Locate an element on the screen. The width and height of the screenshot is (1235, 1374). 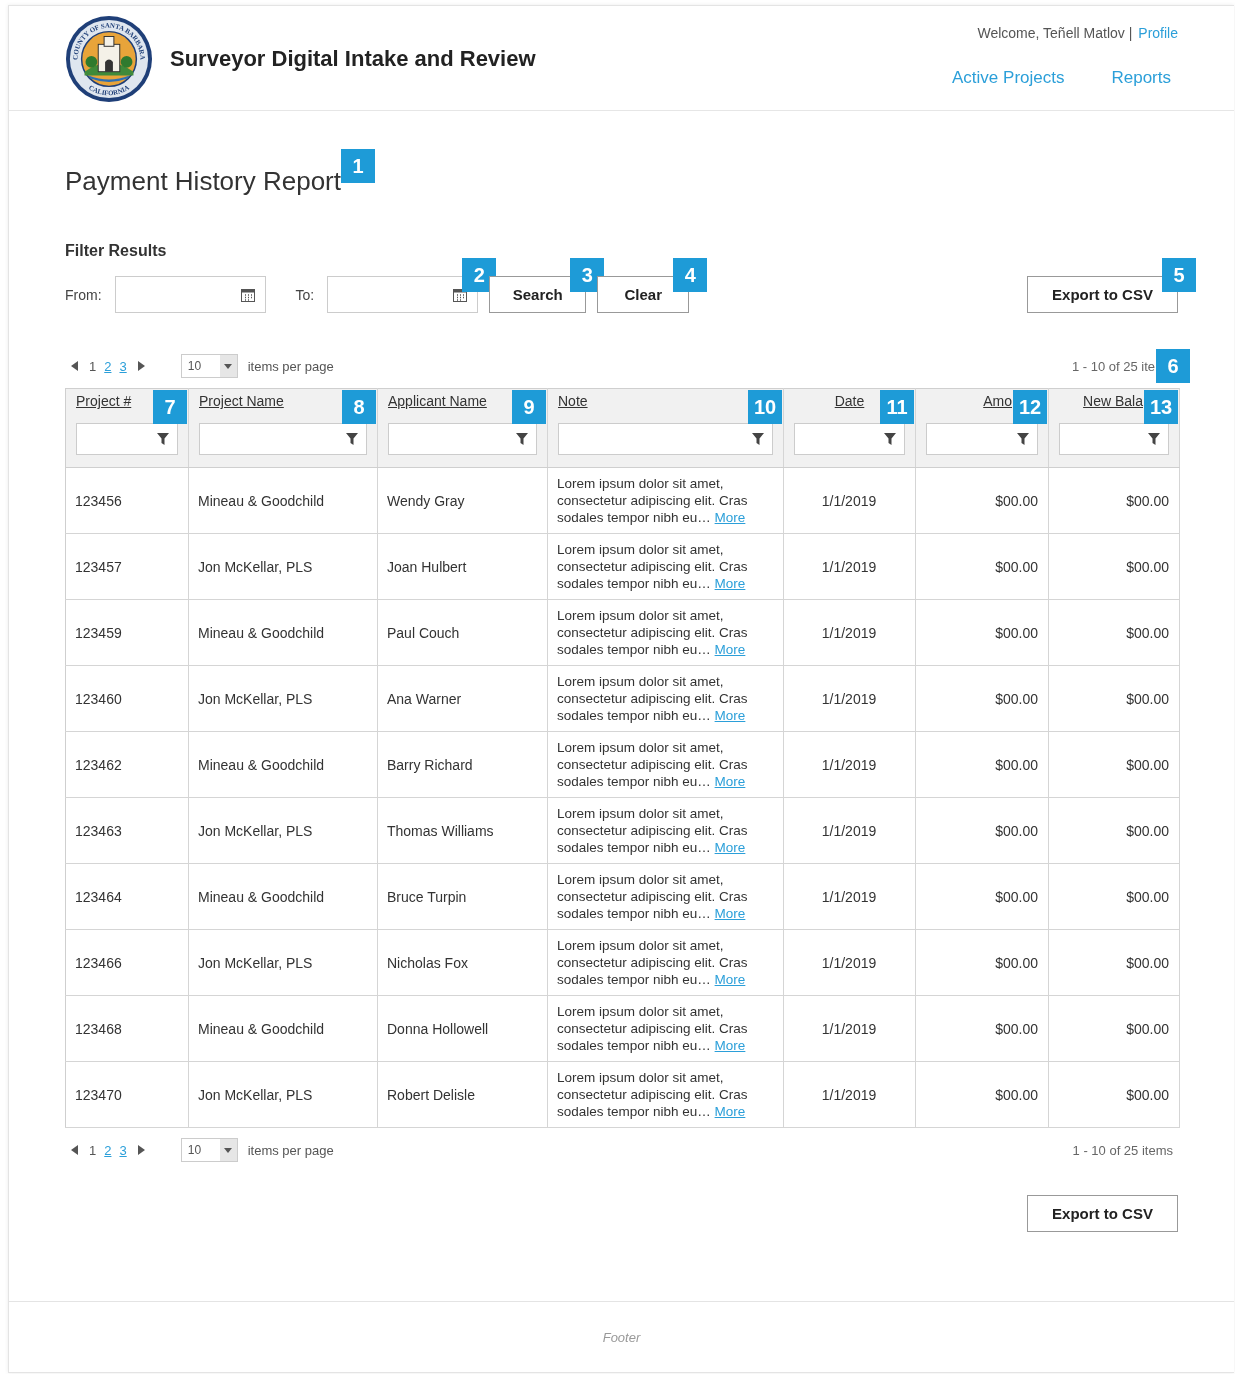
table-cell: Thomas Williams is located at coordinates (440, 830).